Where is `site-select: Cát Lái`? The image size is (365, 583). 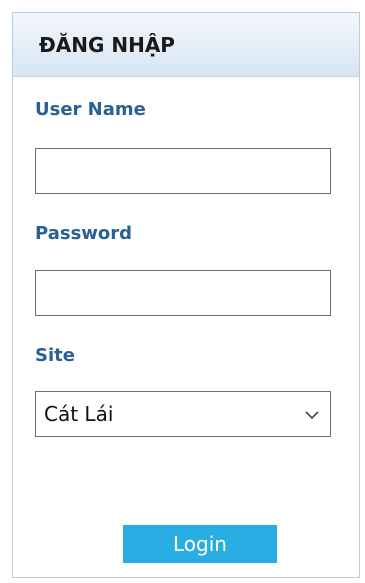 site-select: Cát Lái is located at coordinates (183, 414).